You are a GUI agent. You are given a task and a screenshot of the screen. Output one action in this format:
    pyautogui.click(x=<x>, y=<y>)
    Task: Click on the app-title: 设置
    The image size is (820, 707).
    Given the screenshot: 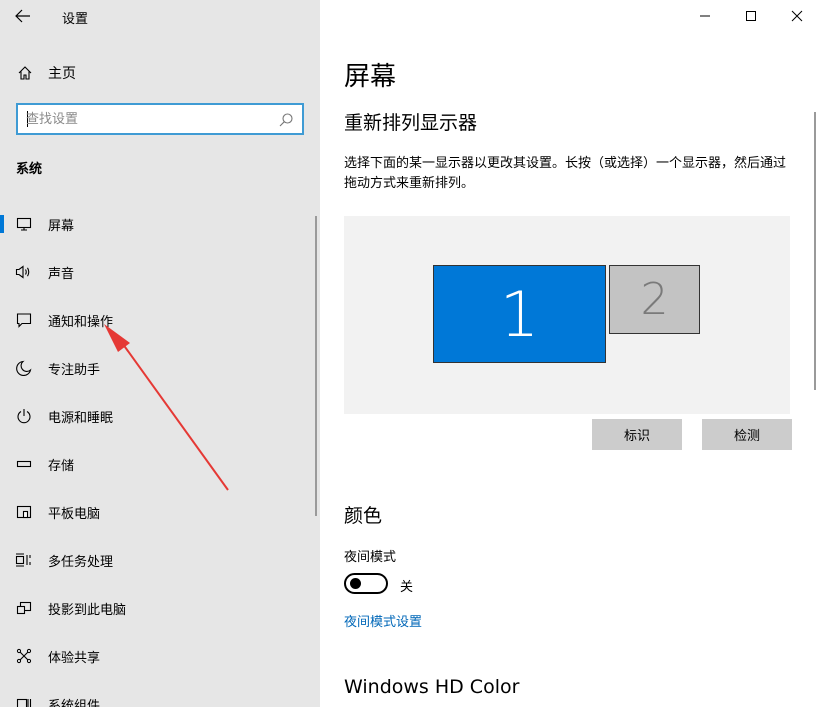 What is the action you would take?
    pyautogui.click(x=75, y=19)
    